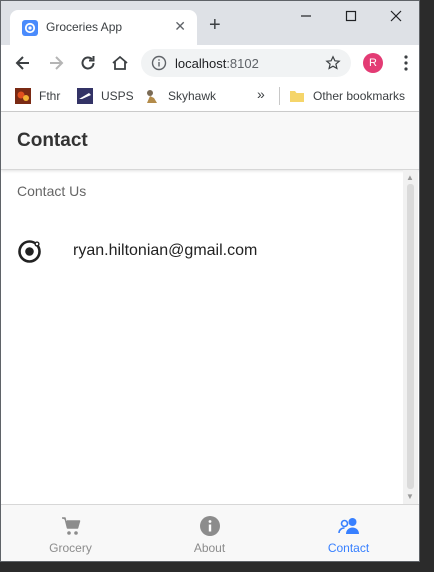 This screenshot has height=572, width=434. What do you see at coordinates (70, 548) in the screenshot?
I see `tab-label: Grocery` at bounding box center [70, 548].